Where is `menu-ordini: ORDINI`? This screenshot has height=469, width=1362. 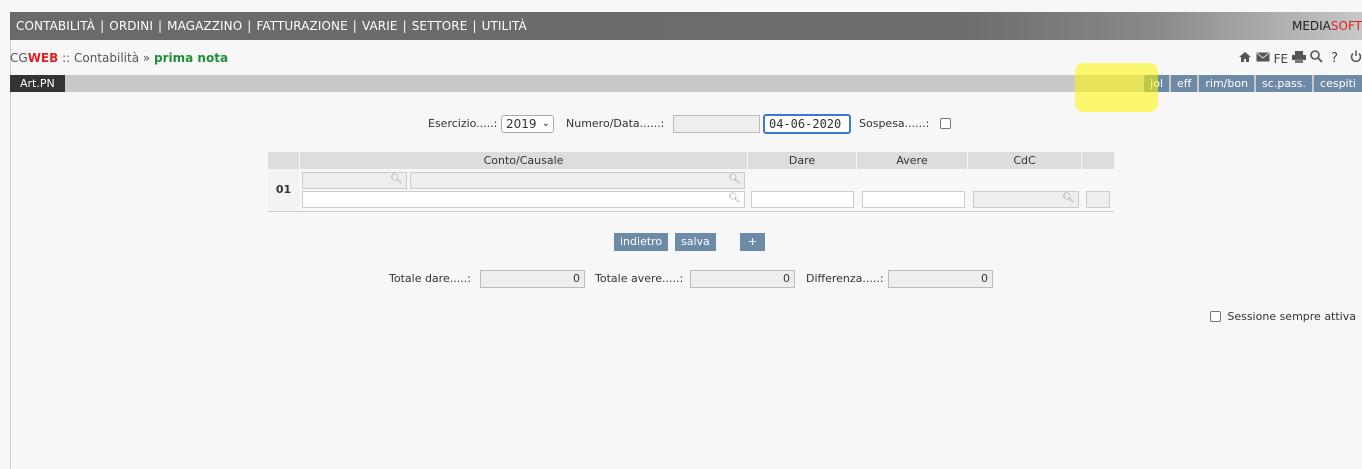 menu-ordini: ORDINI is located at coordinates (131, 26).